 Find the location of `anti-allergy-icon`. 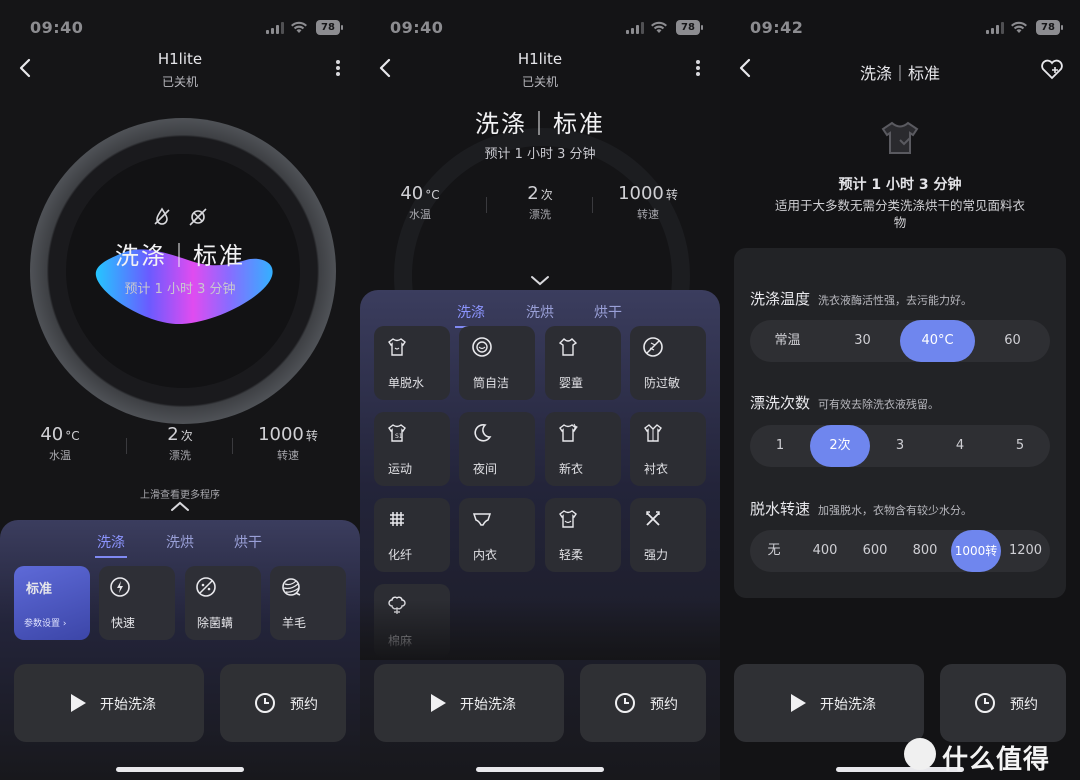

anti-allergy-icon is located at coordinates (653, 347).